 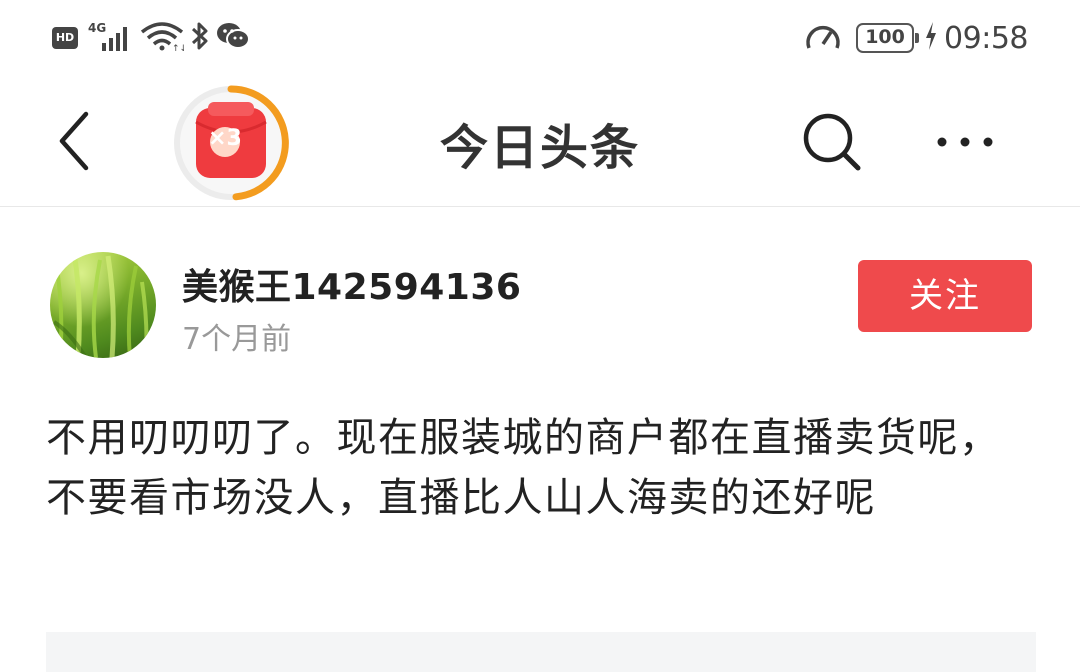 I want to click on reward-widget: ×3, so click(x=231, y=143).